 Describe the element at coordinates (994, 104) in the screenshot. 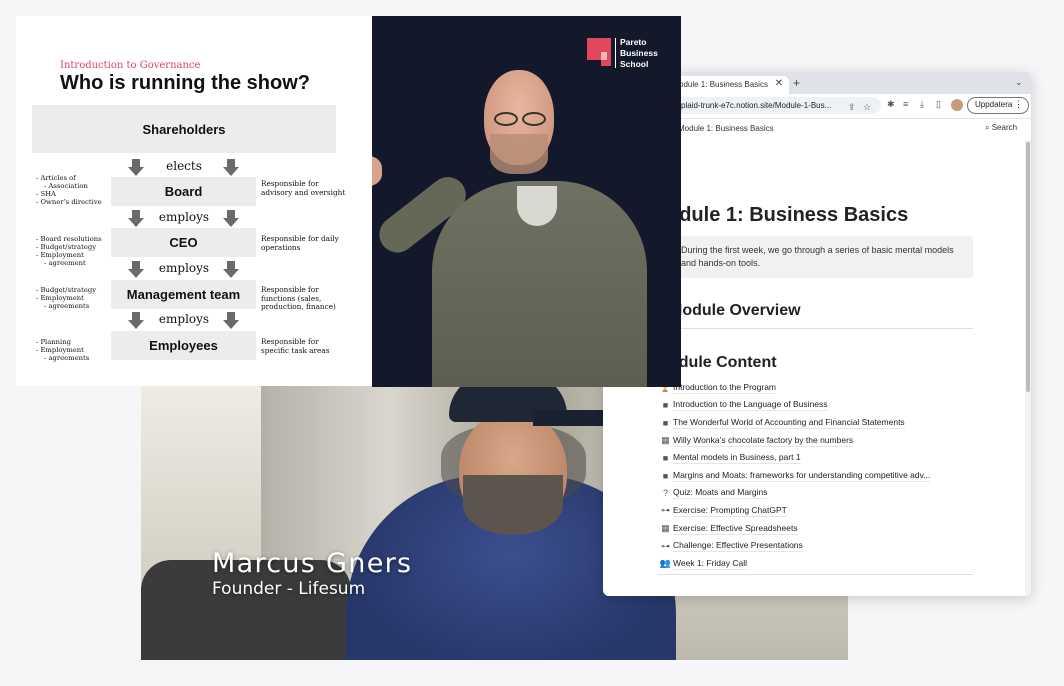

I see `update-button-label: Uppdatera` at that location.